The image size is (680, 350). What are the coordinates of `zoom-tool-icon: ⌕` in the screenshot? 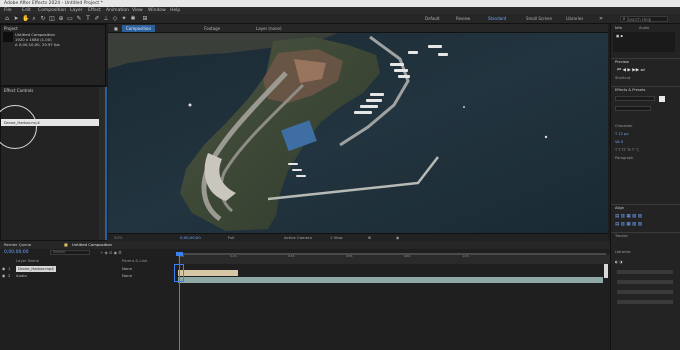 It's located at (34, 19).